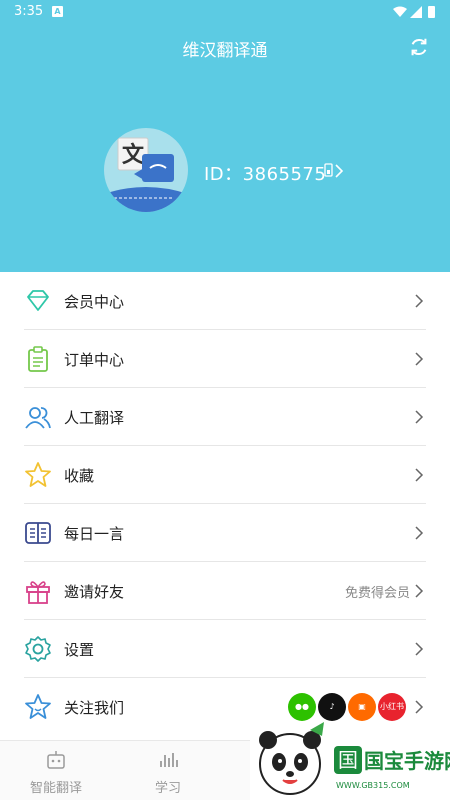 The width and height of the screenshot is (450, 800). I want to click on invite-reward-text: 免费得会员, so click(377, 593).